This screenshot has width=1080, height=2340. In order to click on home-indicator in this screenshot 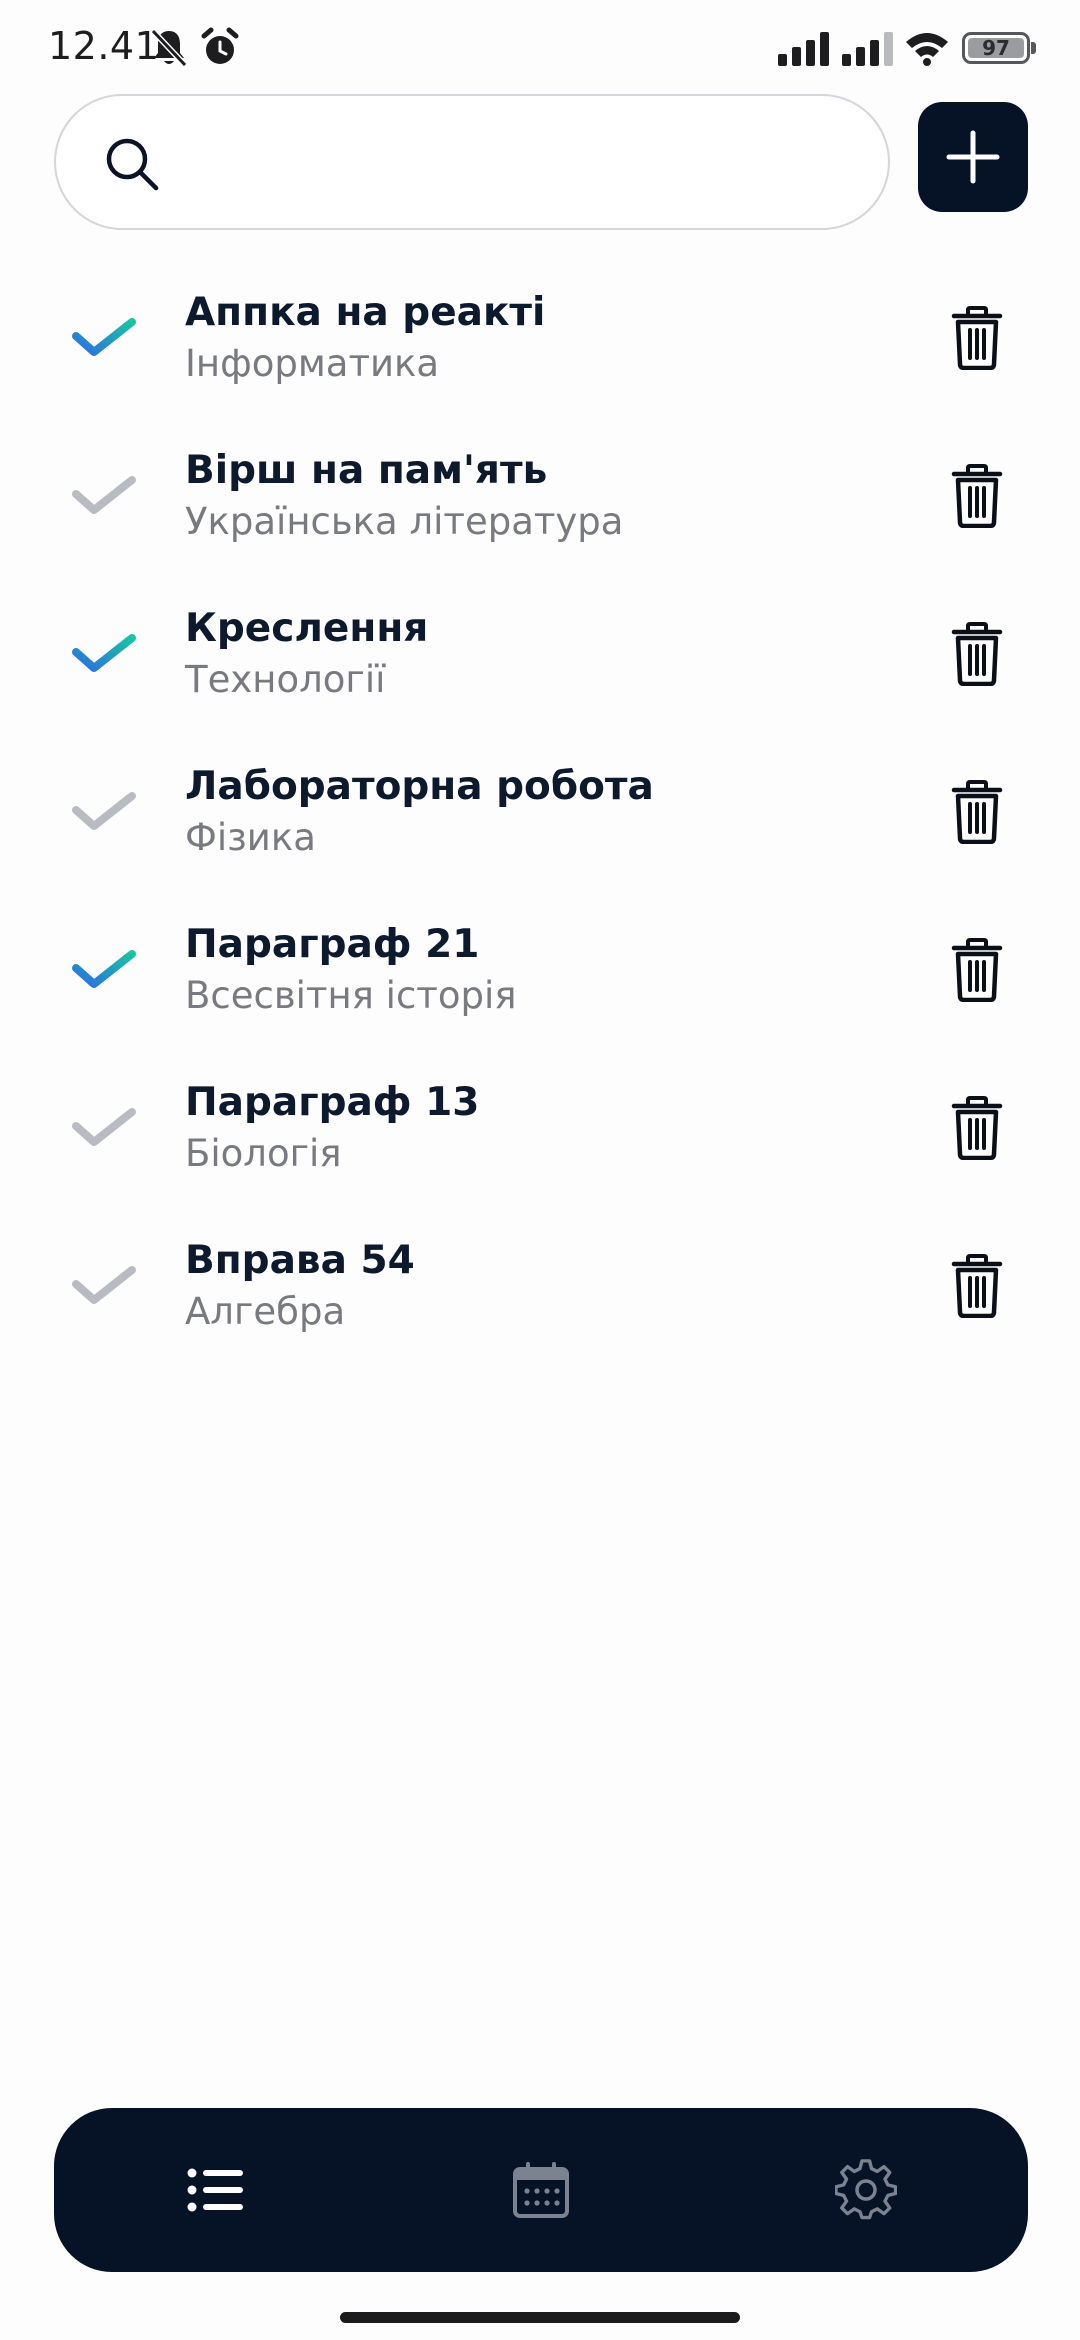, I will do `click(540, 2317)`.